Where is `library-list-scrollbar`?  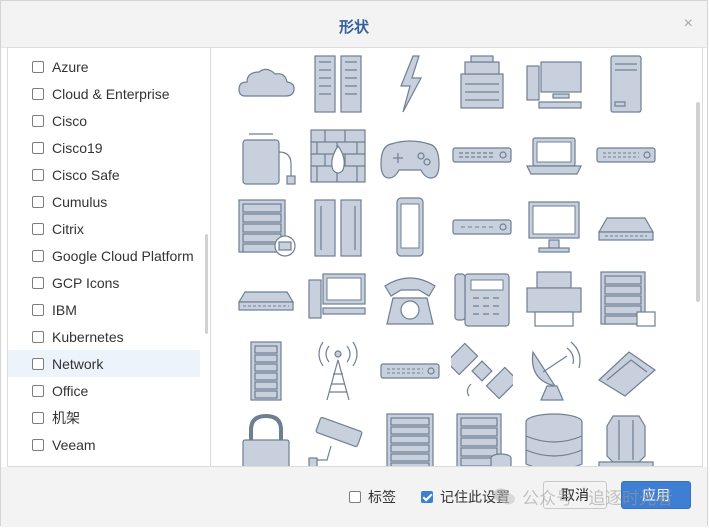 library-list-scrollbar is located at coordinates (206, 284).